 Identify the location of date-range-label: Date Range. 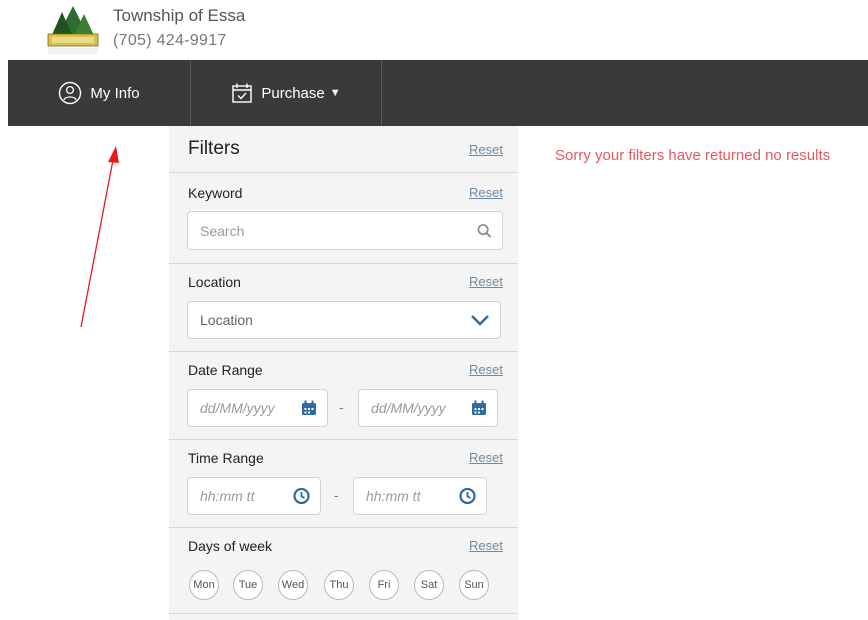
(225, 370).